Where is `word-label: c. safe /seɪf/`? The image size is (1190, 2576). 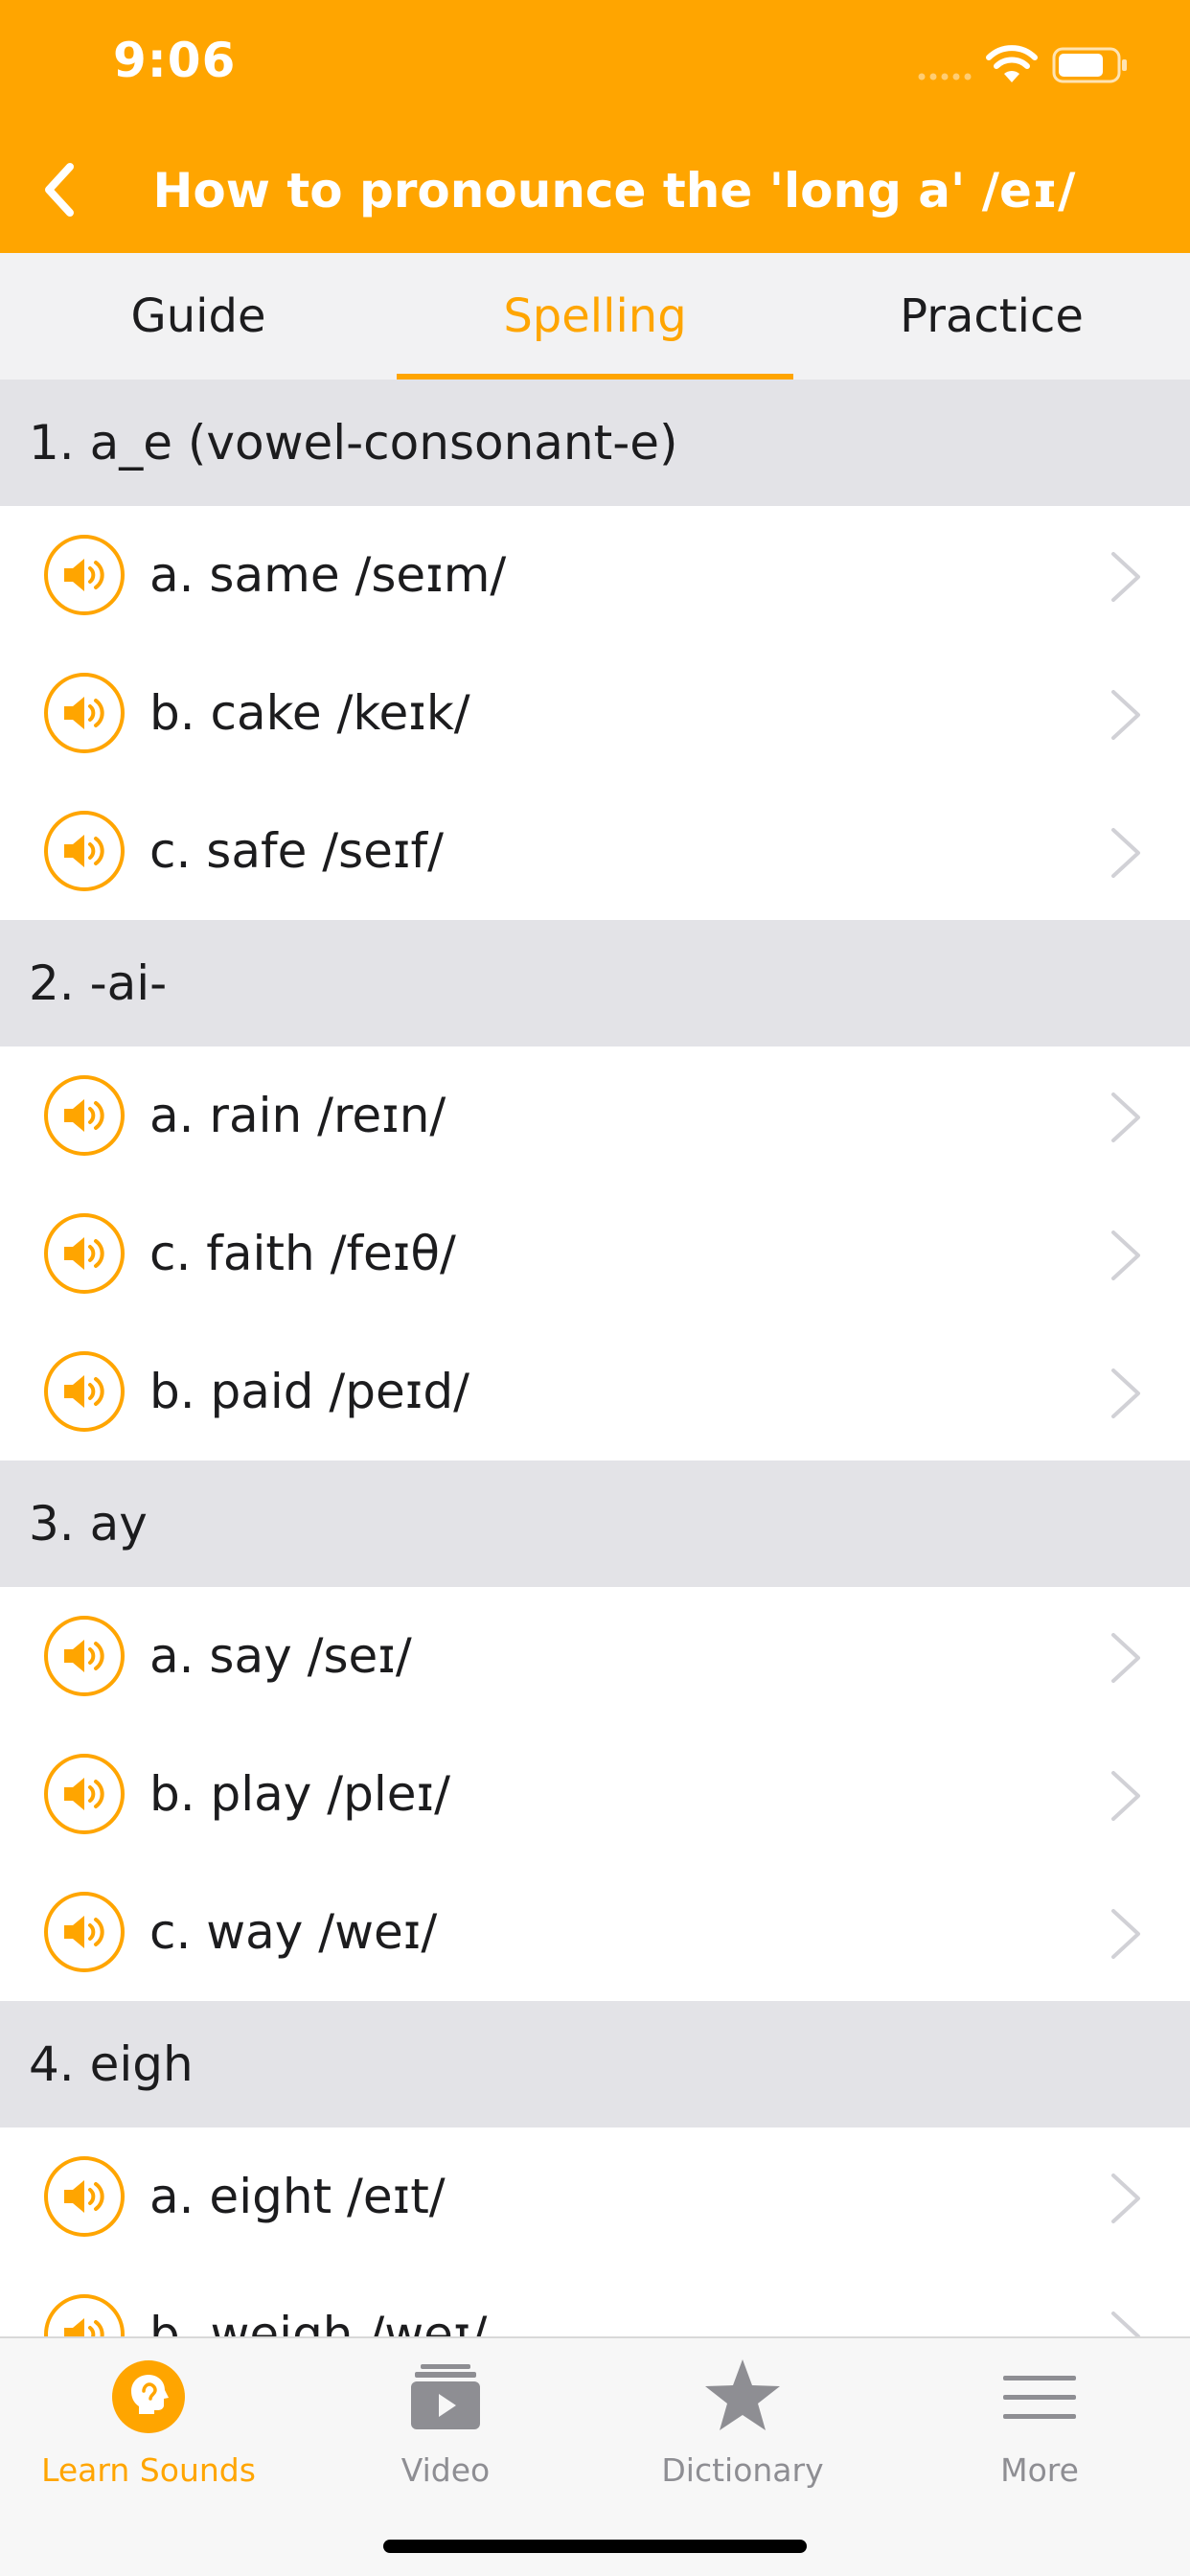
word-label: c. safe /seɪf/ is located at coordinates (296, 851).